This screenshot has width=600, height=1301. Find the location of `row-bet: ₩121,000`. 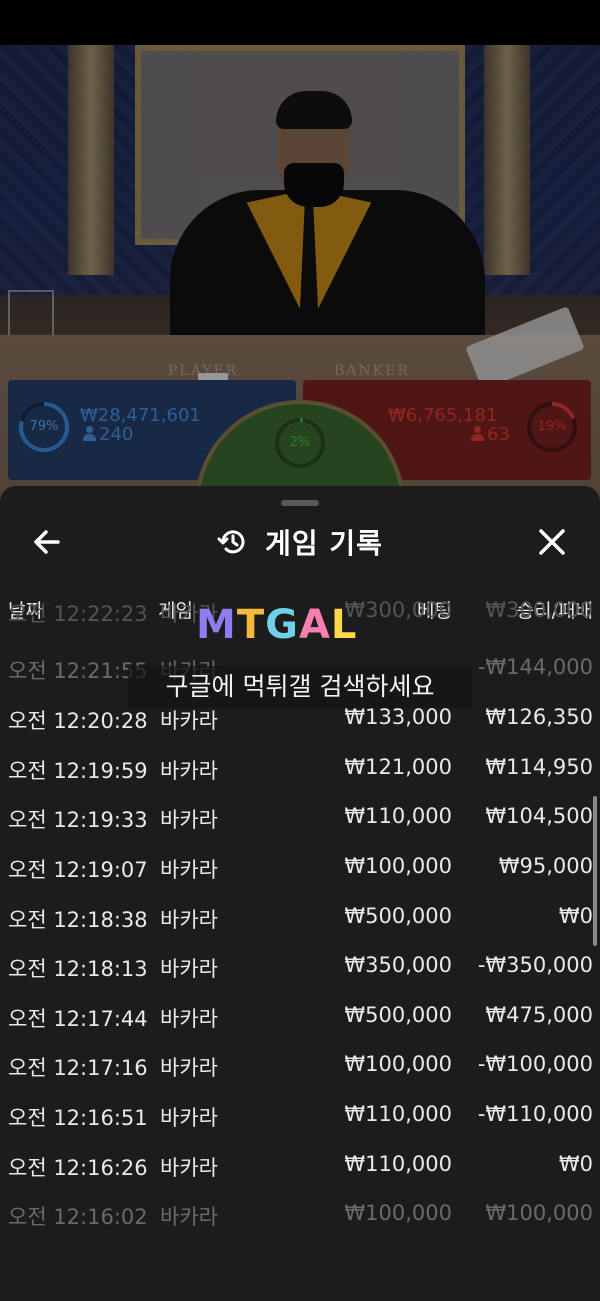

row-bet: ₩121,000 is located at coordinates (398, 767).